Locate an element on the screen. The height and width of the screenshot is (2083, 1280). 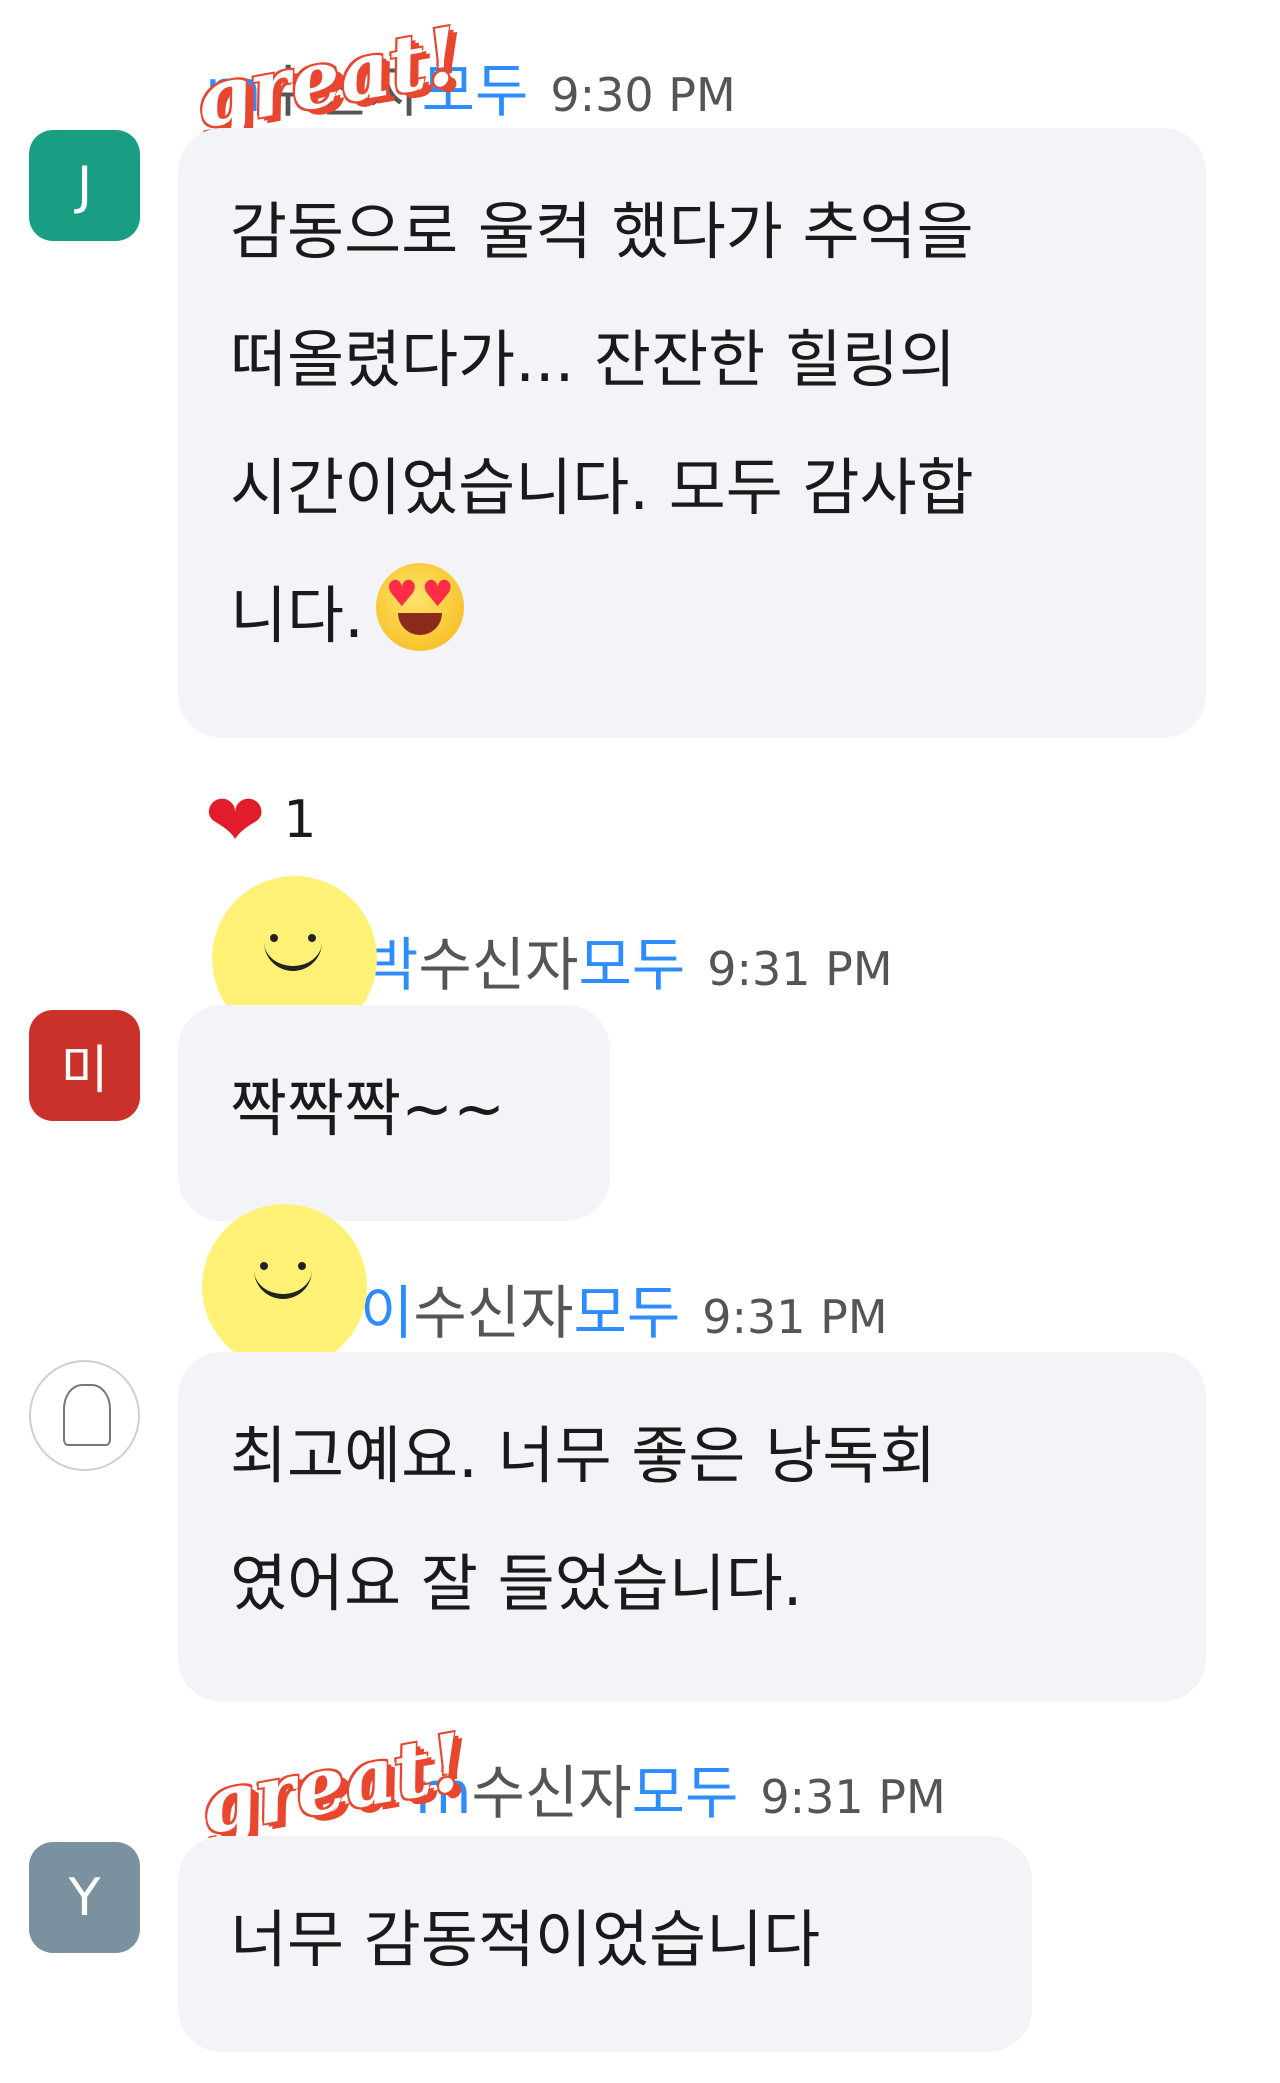
heart-icon: ❤ is located at coordinates (235, 820).